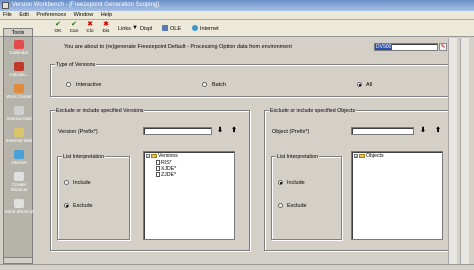  I want to click on radio-batch, so click(204, 84).